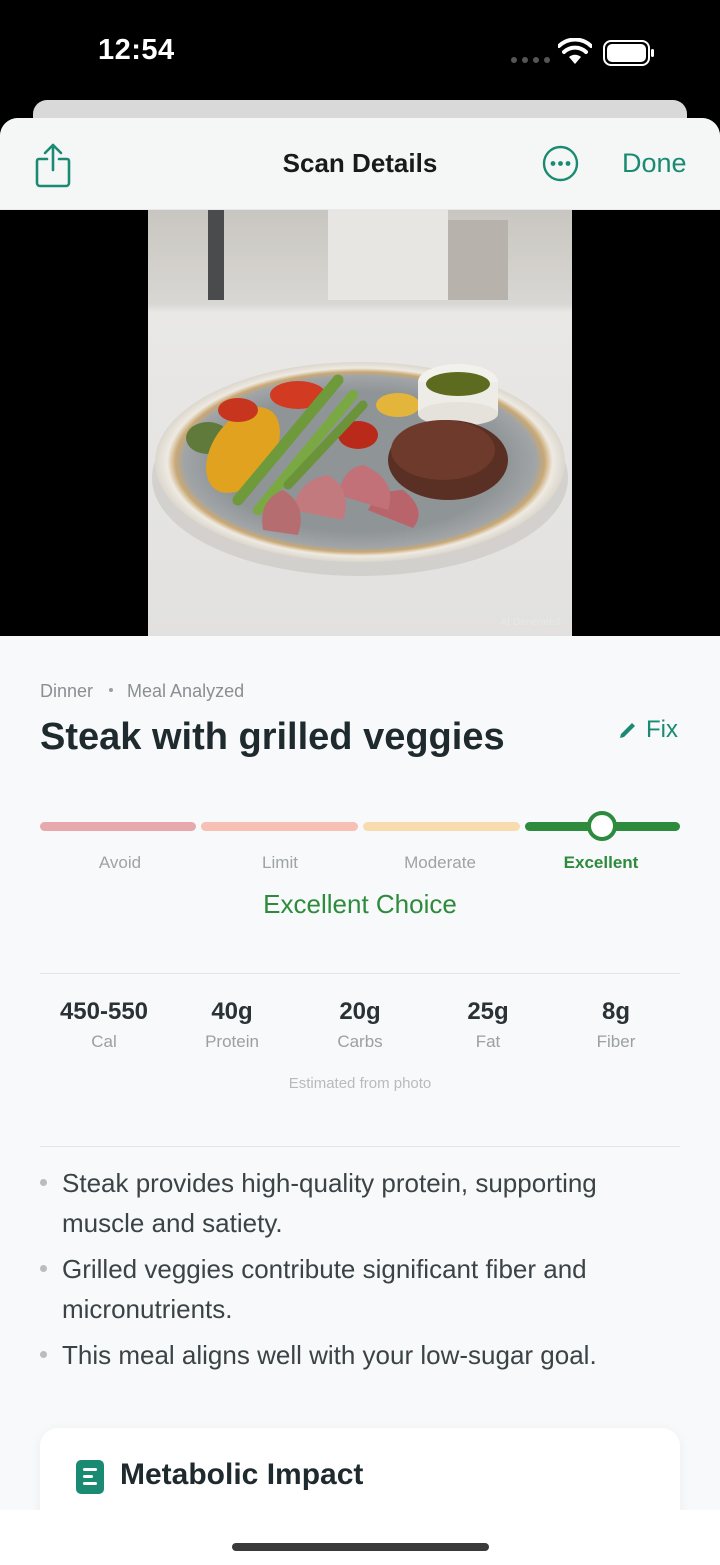 Image resolution: width=720 pixels, height=1565 pixels. I want to click on macro-fat: 25g Fat, so click(488, 1025).